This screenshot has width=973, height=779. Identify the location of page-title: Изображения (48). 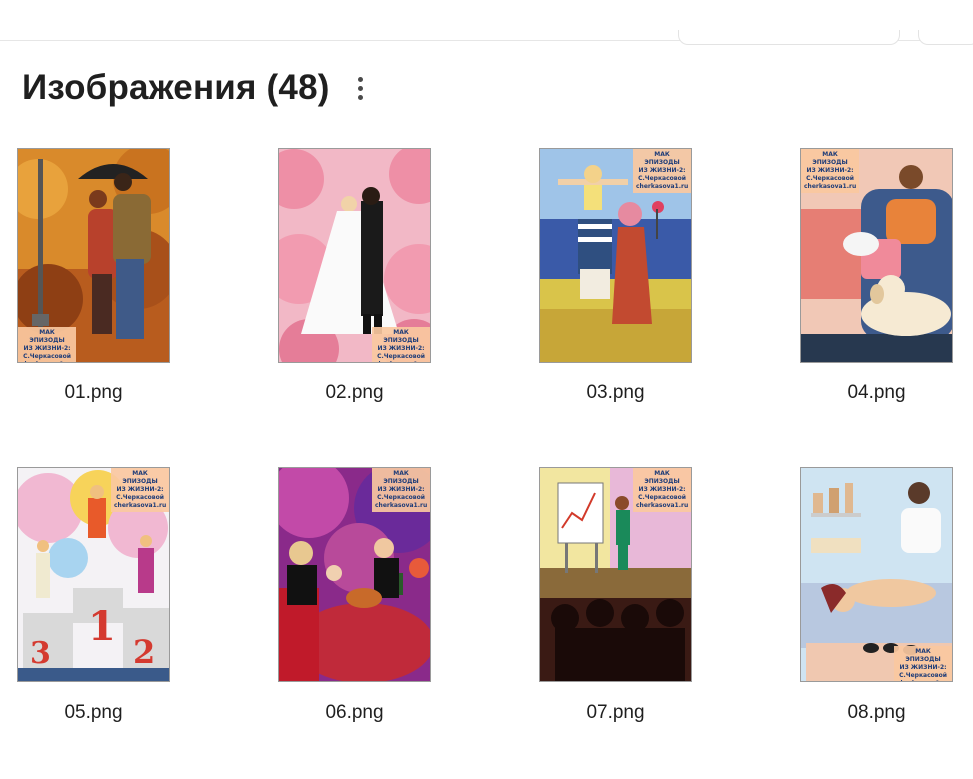
(176, 87).